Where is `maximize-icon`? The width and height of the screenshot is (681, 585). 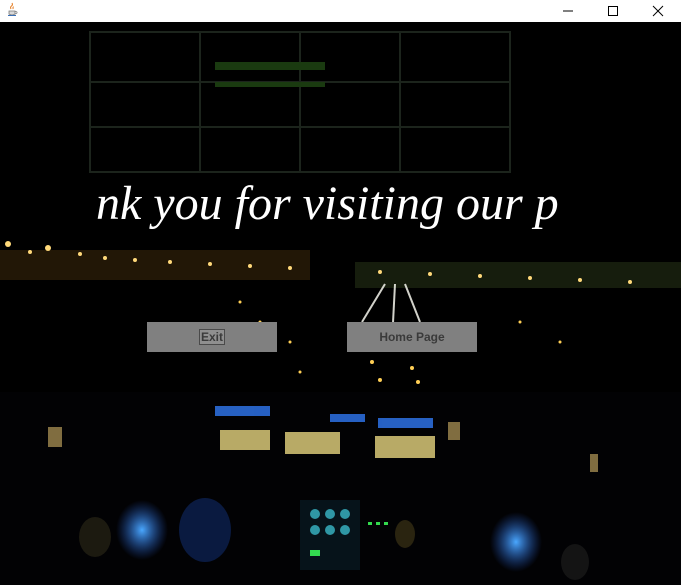
maximize-icon is located at coordinates (612, 11).